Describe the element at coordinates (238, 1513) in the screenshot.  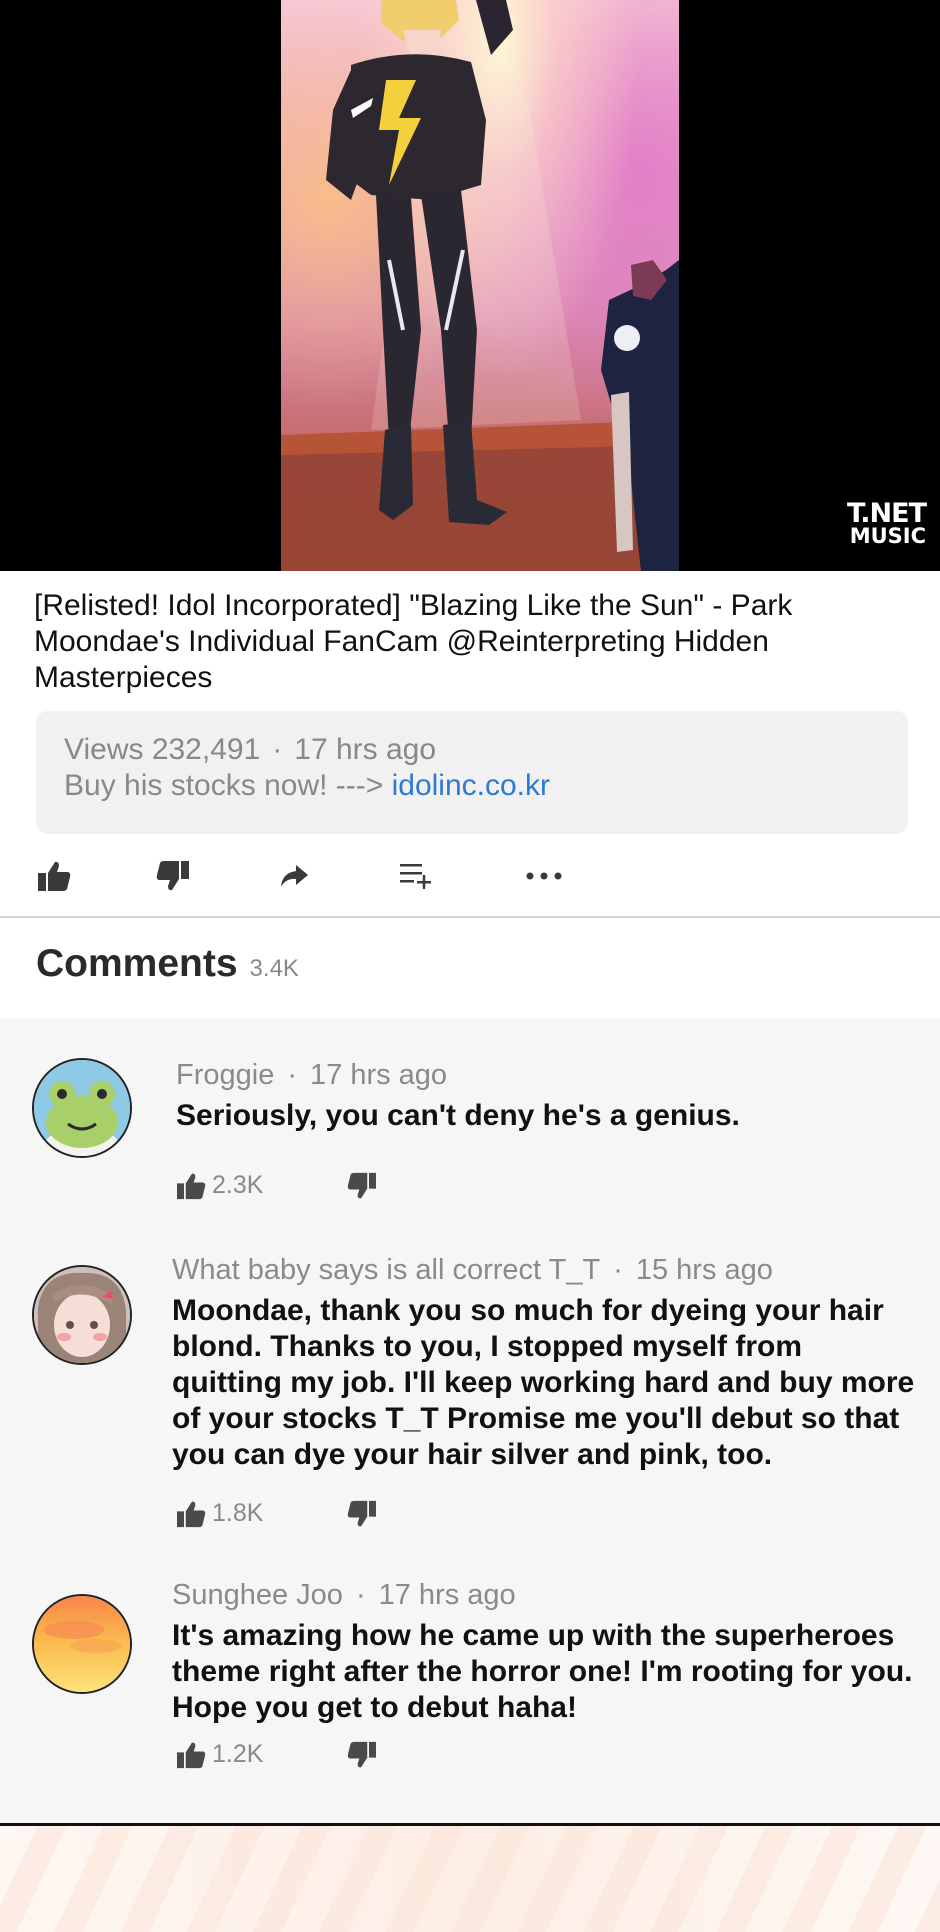
I see `comment-like-count: 1.8K` at that location.